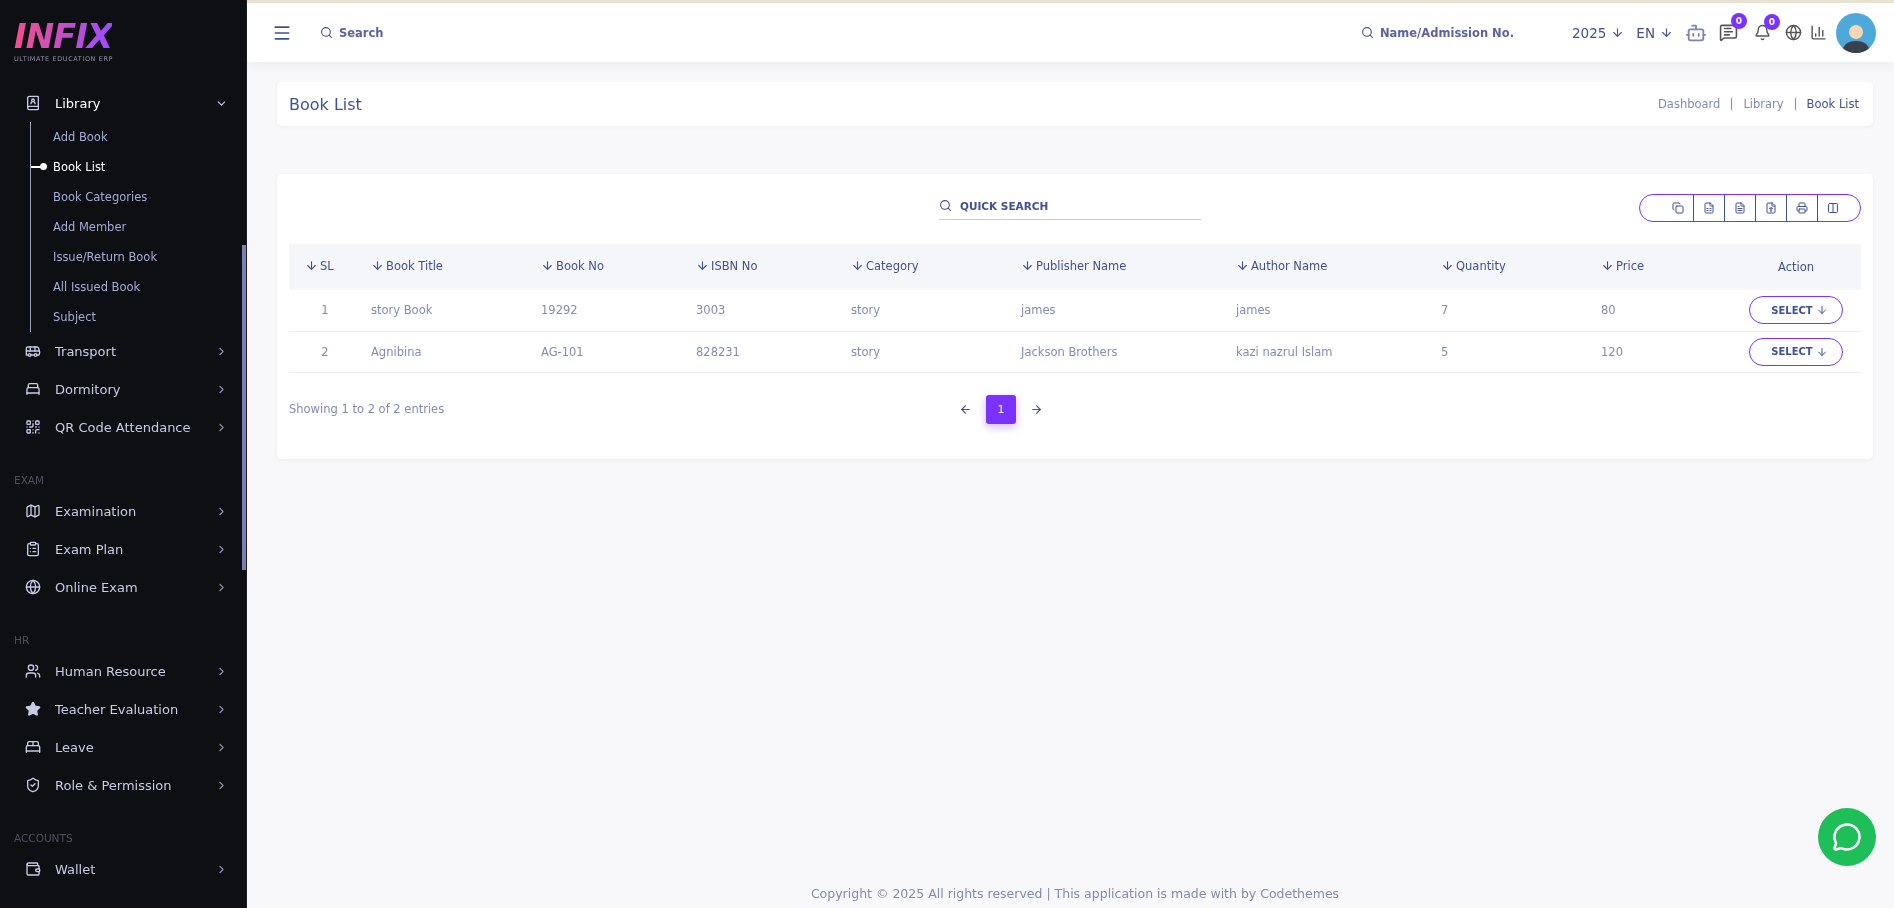 The width and height of the screenshot is (1894, 908). Describe the element at coordinates (123, 709) in the screenshot. I see `sidebar-item: Teacher Evaluation` at that location.